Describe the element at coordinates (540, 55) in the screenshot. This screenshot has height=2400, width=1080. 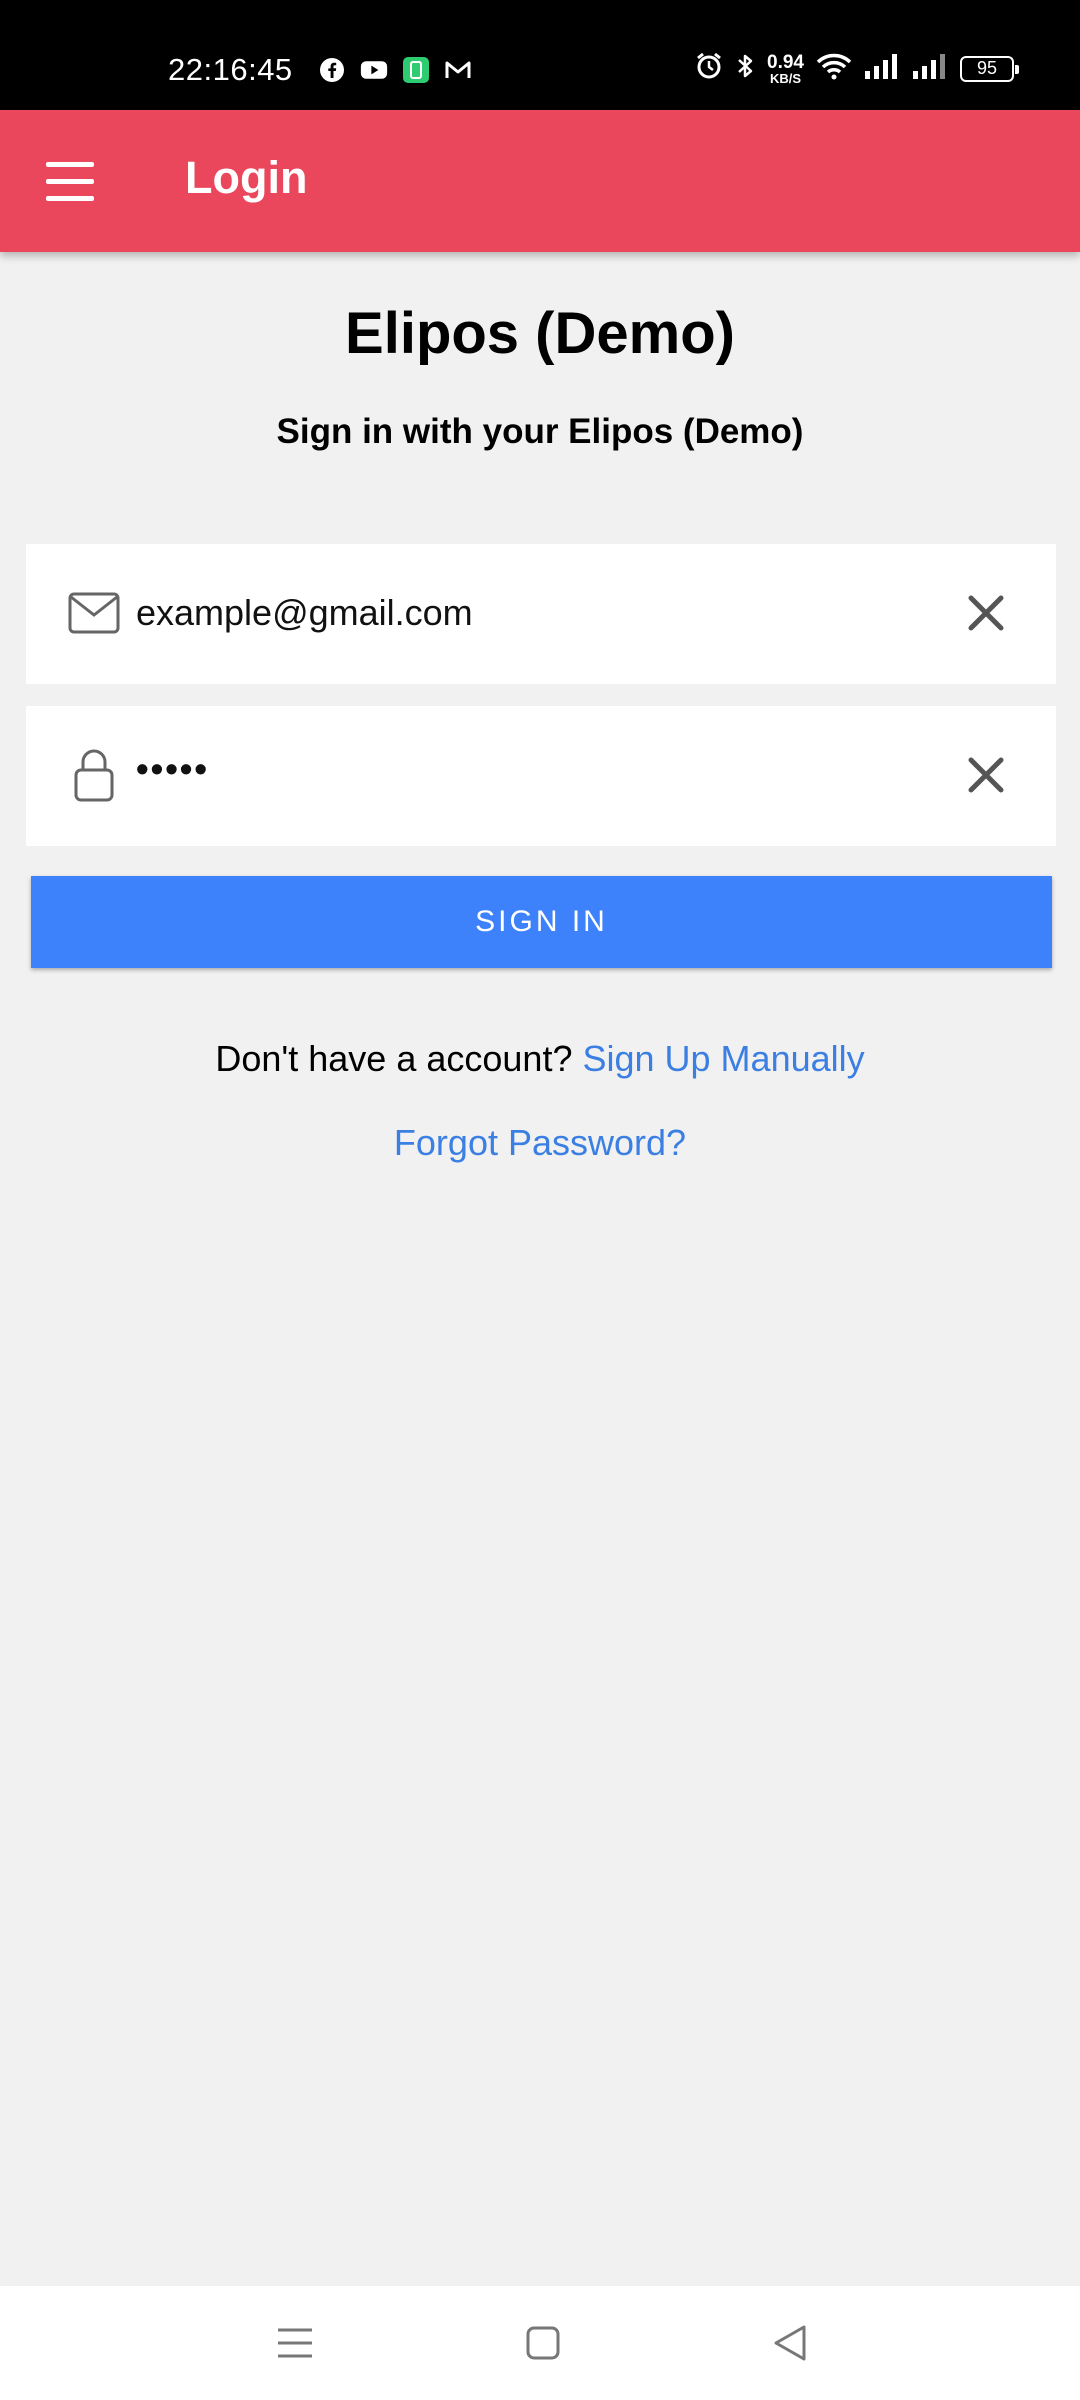
I see `status-bar: 22:16:45 0.94 KB/S 95` at that location.